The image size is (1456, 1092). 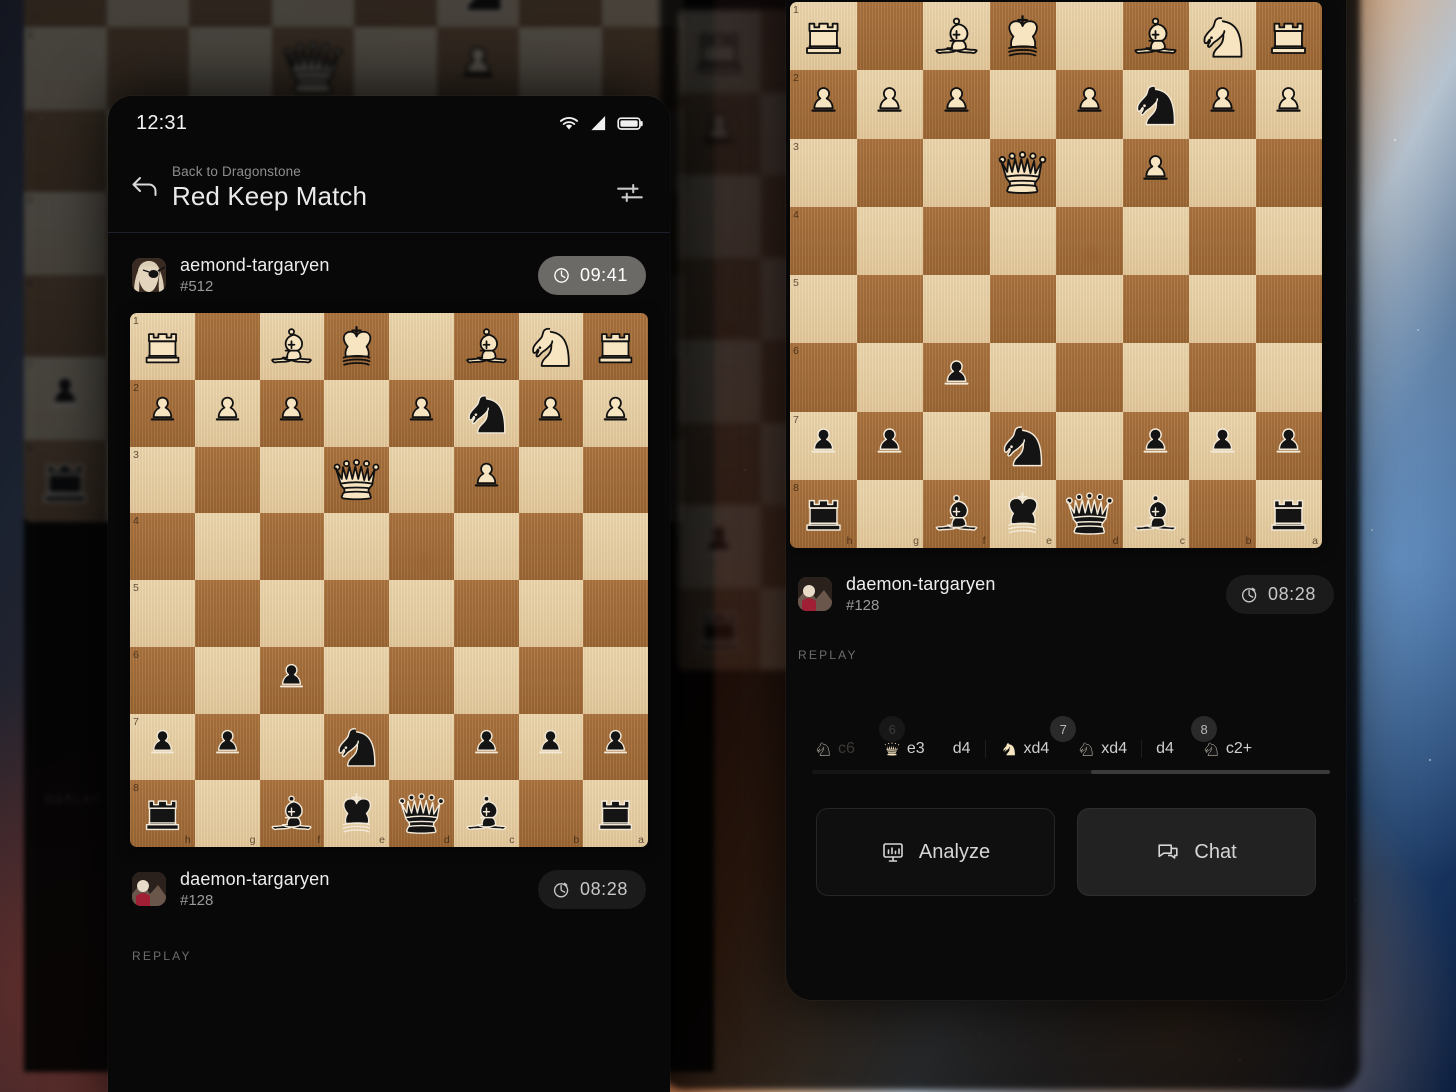 I want to click on back-button, so click(x=147, y=189).